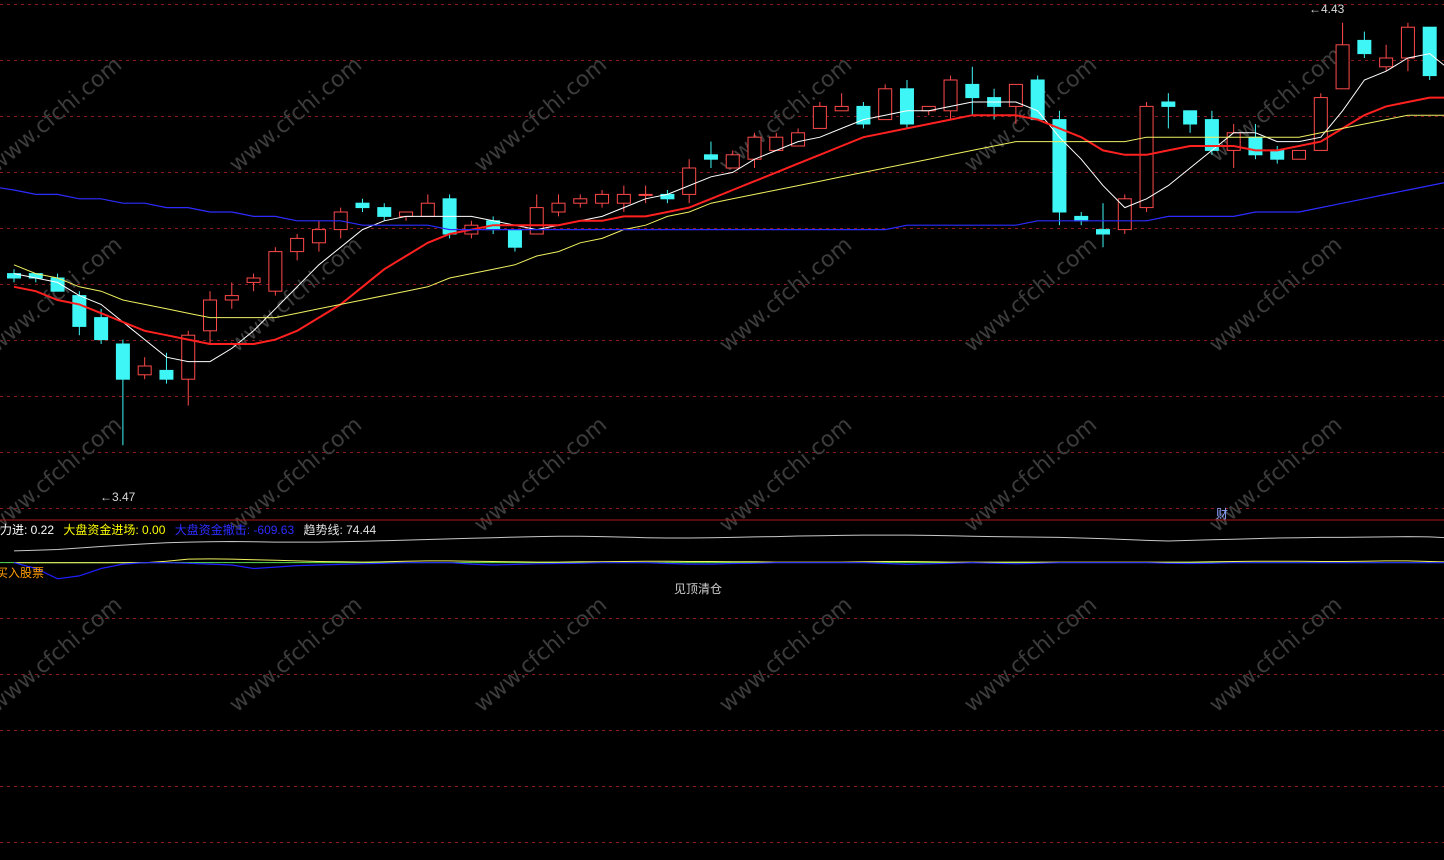  Describe the element at coordinates (106, 497) in the screenshot. I see `low-arrow-icon: ←` at that location.